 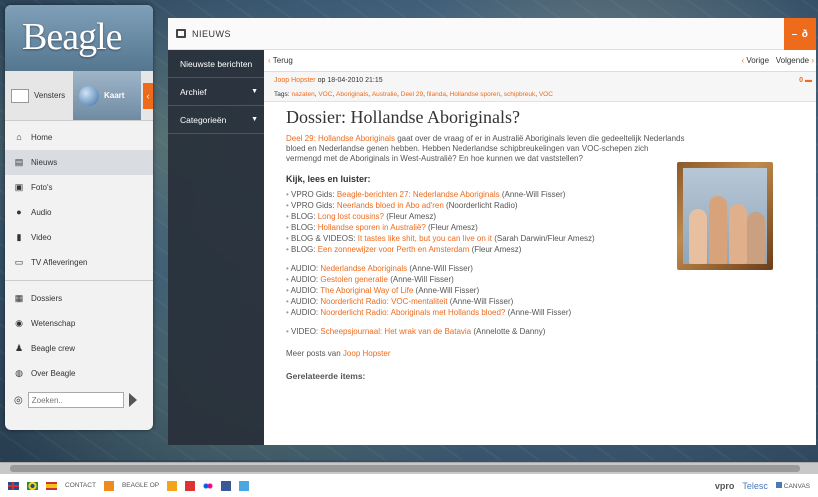 I want to click on flag-brazil-icon, so click(x=32, y=485).